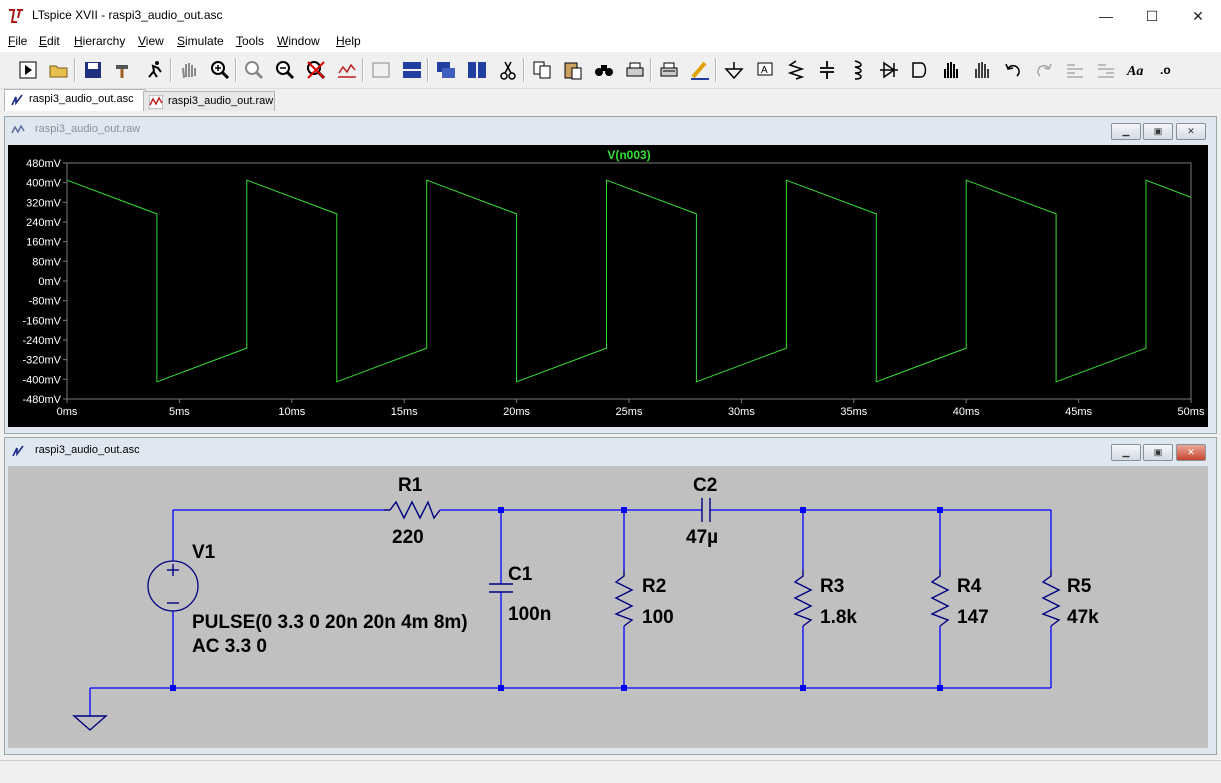 Image resolution: width=1221 pixels, height=783 pixels. Describe the element at coordinates (410, 485) in the screenshot. I see `r1-ref: R1` at that location.